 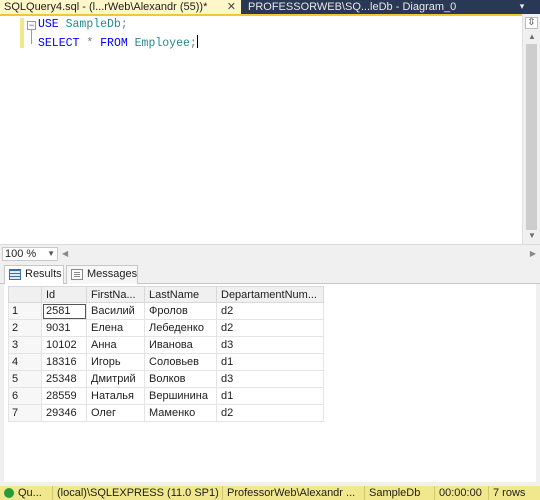 What do you see at coordinates (64, 294) in the screenshot?
I see `column-header-id: Id` at bounding box center [64, 294].